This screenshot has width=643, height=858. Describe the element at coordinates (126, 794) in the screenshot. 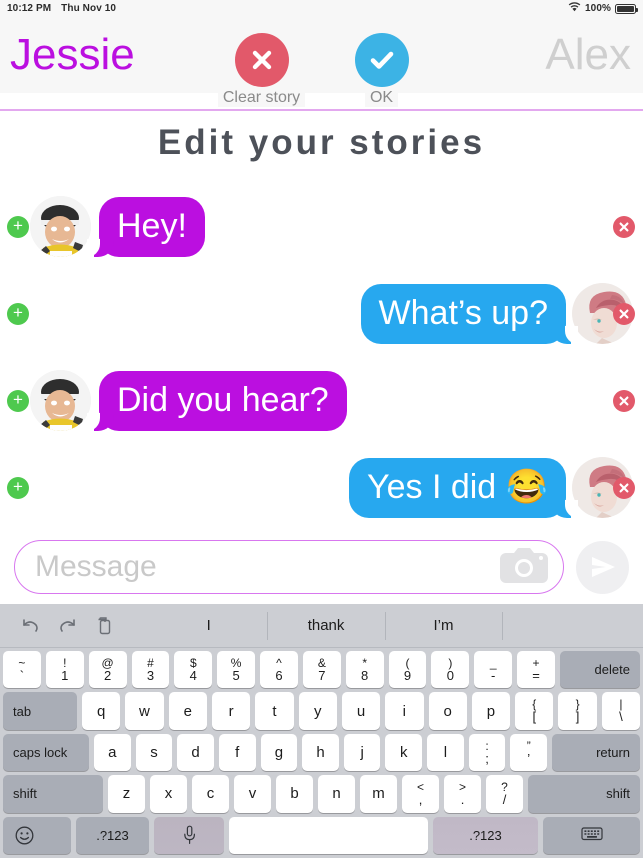

I see `key-z: z` at that location.